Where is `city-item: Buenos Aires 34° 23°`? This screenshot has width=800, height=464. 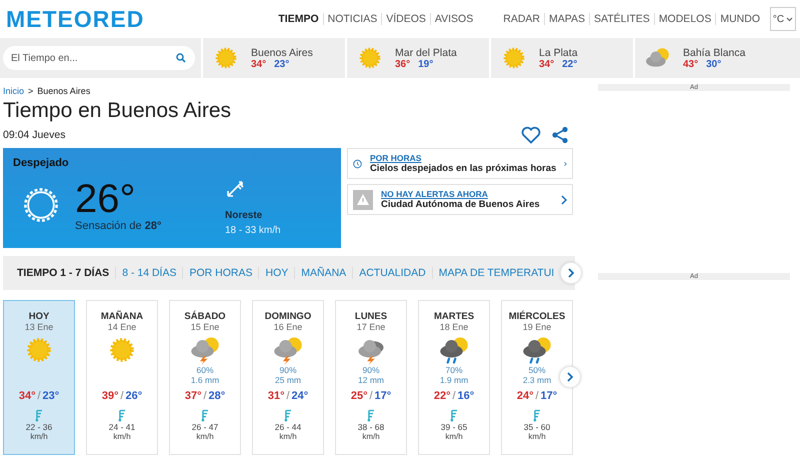
city-item: Buenos Aires 34° 23° is located at coordinates (273, 58).